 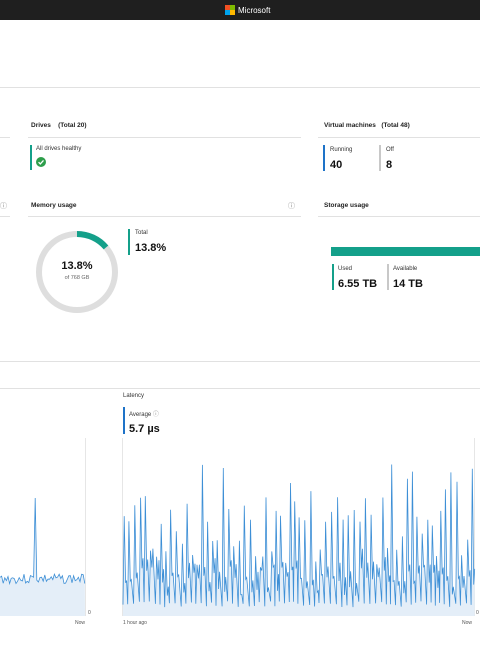 What do you see at coordinates (390, 150) in the screenshot?
I see `vms-off-label: Off` at bounding box center [390, 150].